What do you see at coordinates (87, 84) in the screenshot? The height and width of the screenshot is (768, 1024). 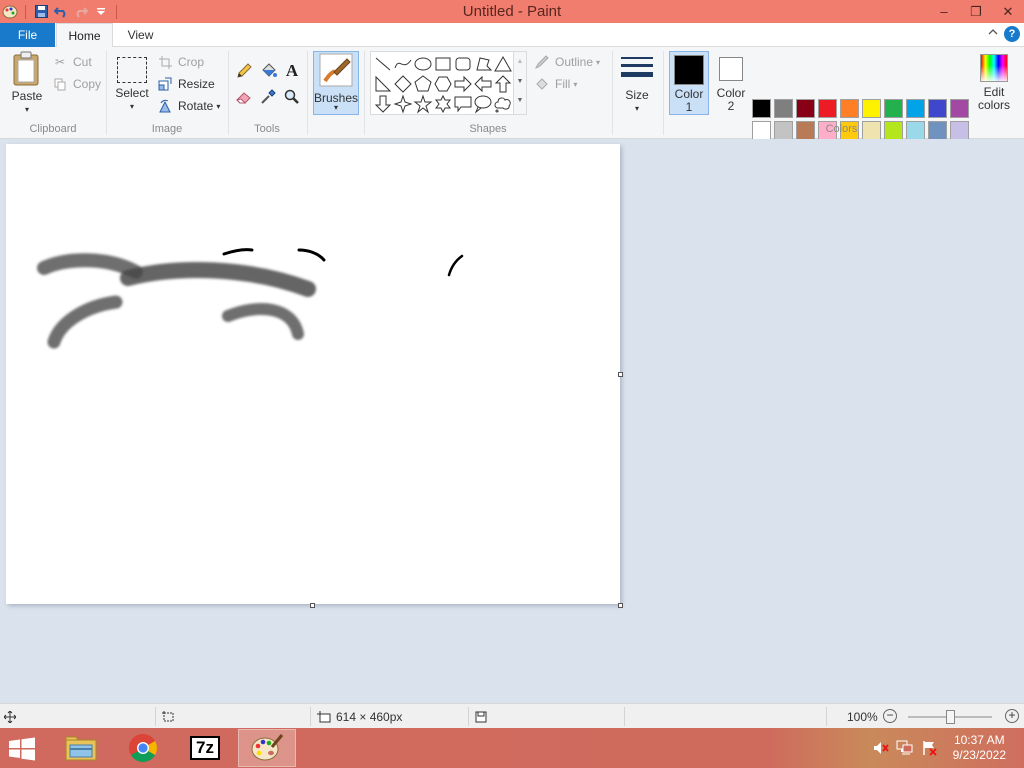 I see `copy-label: Copy` at bounding box center [87, 84].